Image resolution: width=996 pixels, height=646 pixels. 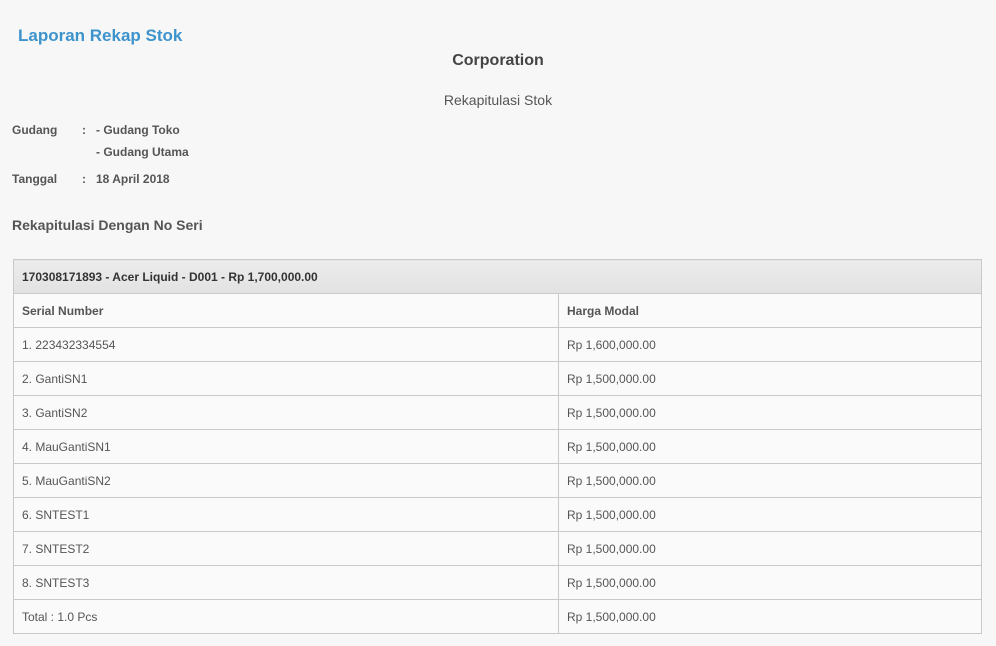 What do you see at coordinates (286, 514) in the screenshot?
I see `serial-cell: 6. SNTEST1` at bounding box center [286, 514].